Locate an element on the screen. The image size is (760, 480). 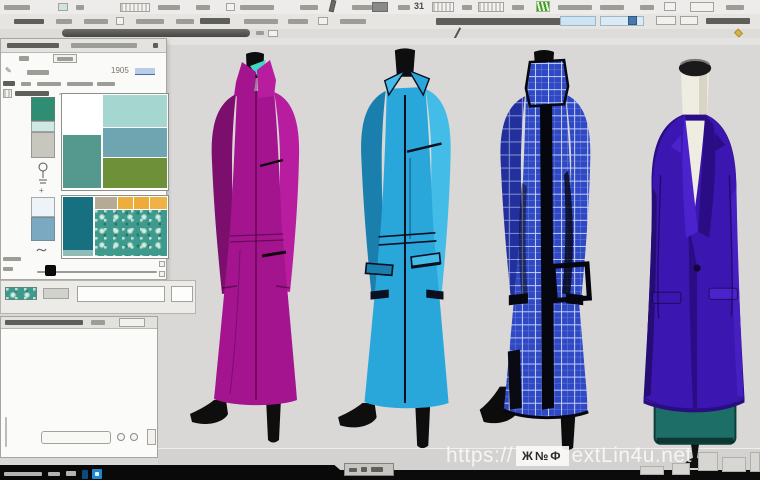
add-swatch-icon: + is located at coordinates (41, 191).